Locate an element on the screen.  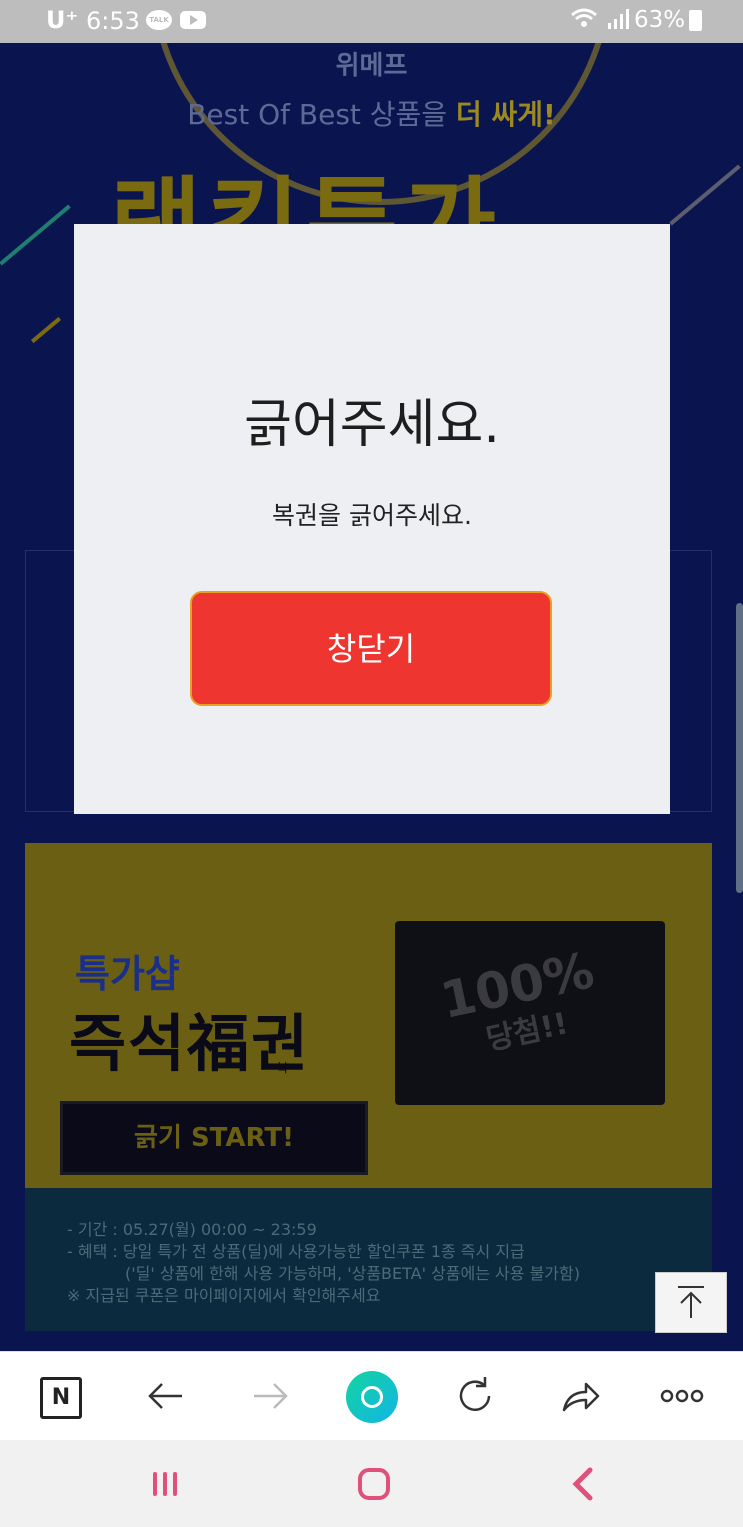
system-navigation is located at coordinates (371, 1483).